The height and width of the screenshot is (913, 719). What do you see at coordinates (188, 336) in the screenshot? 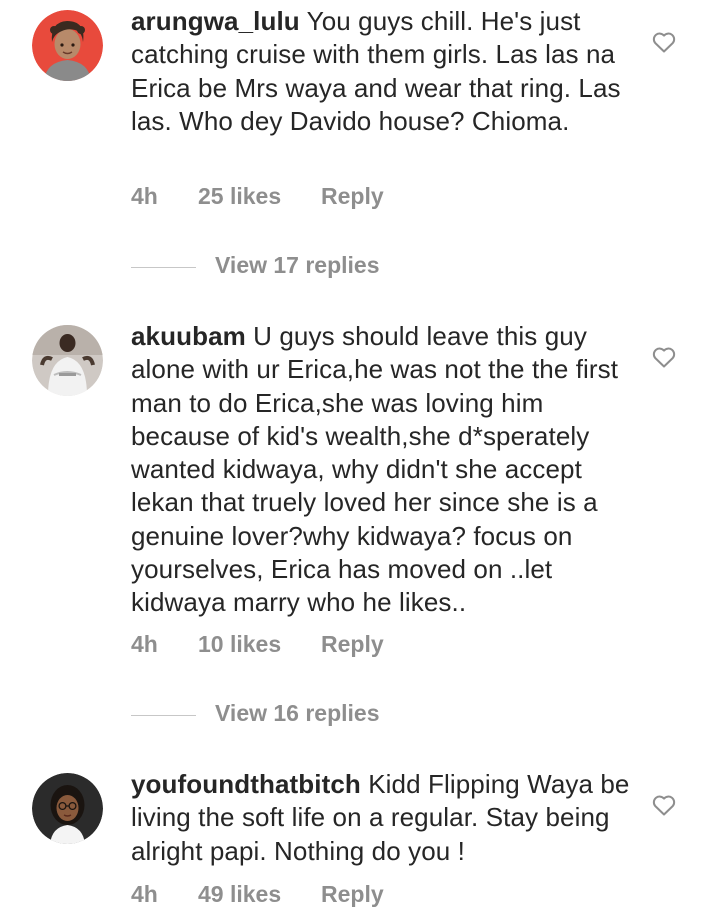
I see `comment-username: akuubam` at bounding box center [188, 336].